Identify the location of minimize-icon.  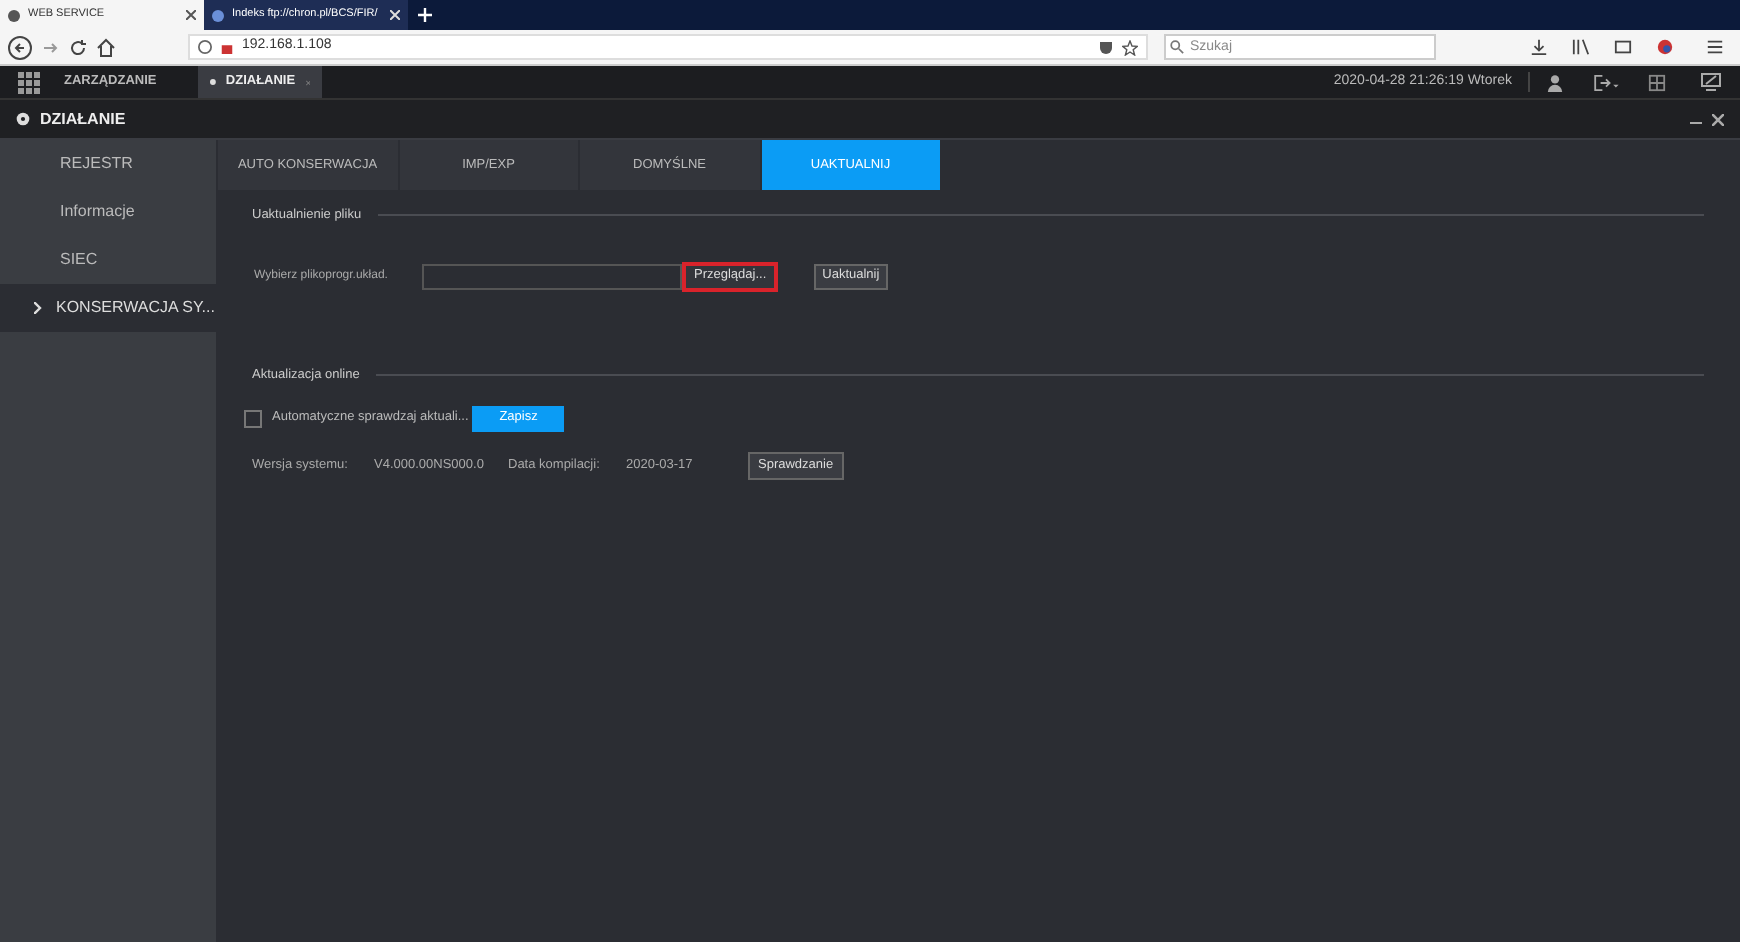
(1696, 123).